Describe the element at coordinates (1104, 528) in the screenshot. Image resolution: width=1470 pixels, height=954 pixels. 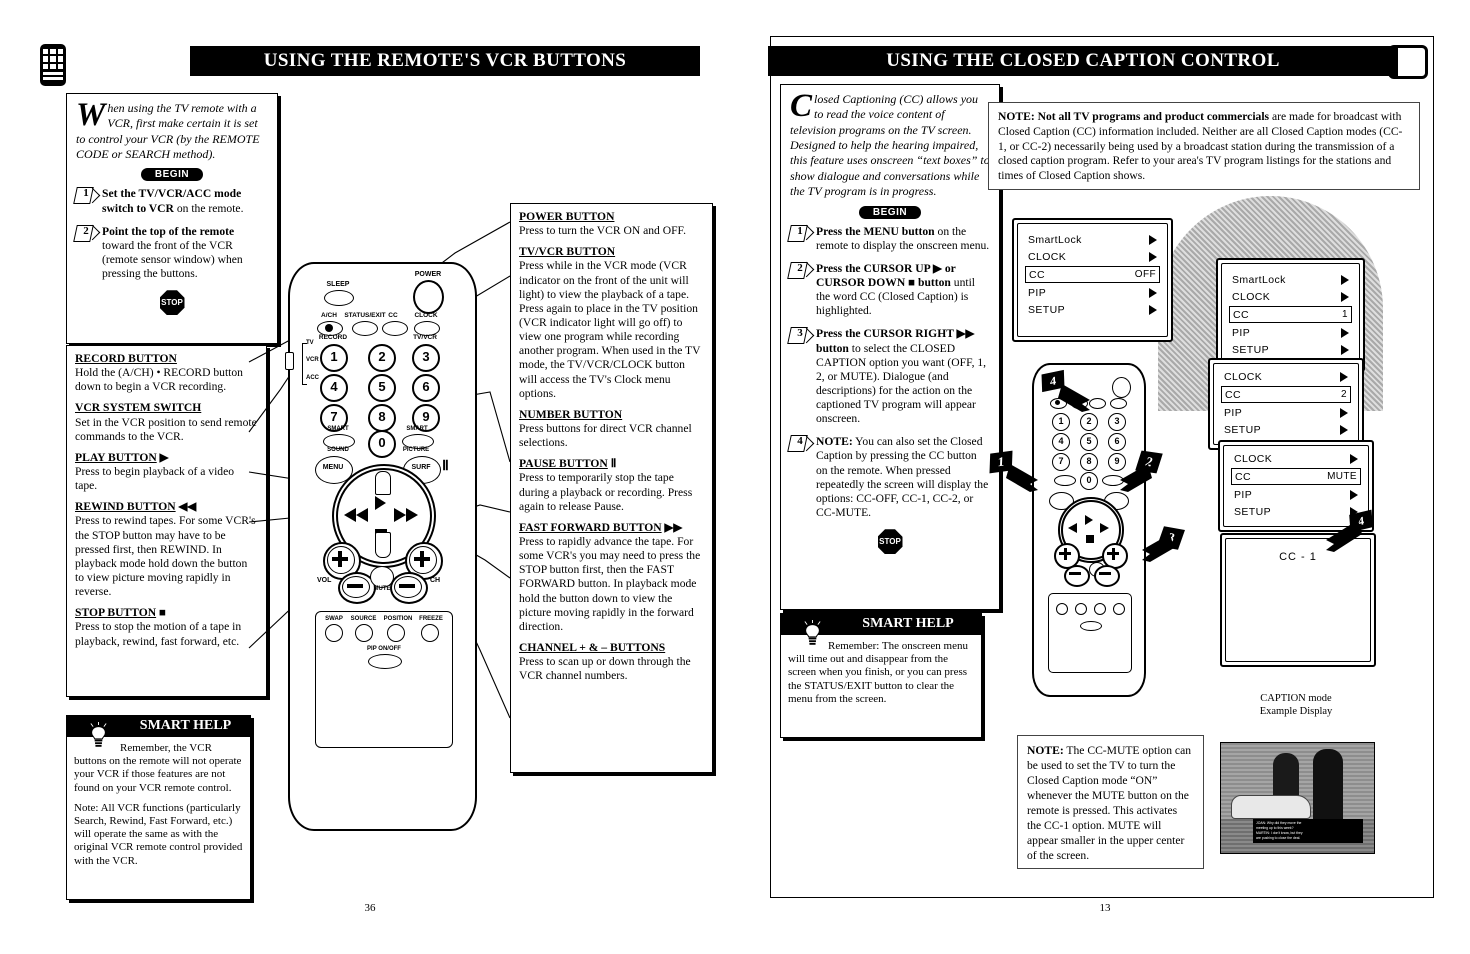
I see `cc-dpad-fastforward-icon` at that location.